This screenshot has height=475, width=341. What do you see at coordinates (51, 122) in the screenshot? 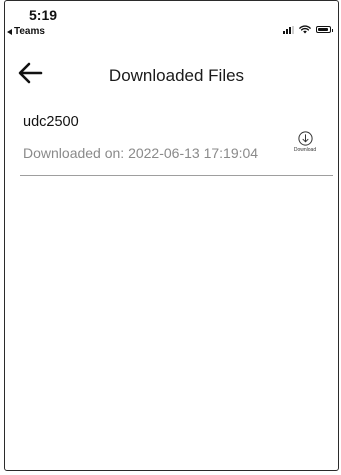
I see `file-name: udc2500` at bounding box center [51, 122].